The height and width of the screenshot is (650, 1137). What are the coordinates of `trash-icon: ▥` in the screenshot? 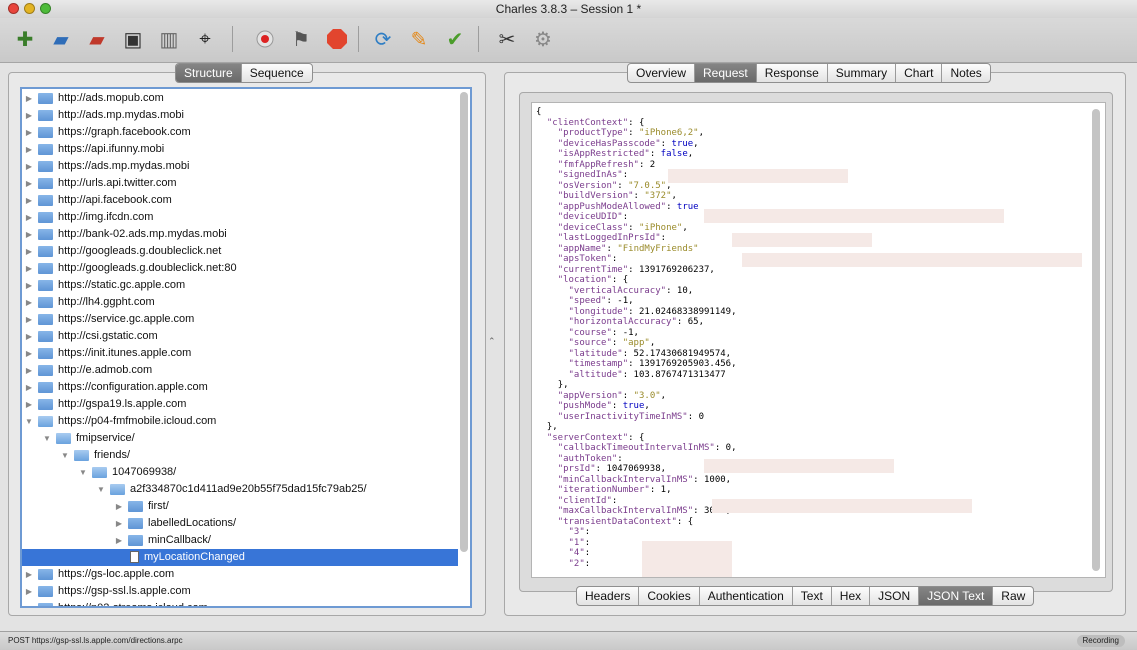 It's located at (169, 39).